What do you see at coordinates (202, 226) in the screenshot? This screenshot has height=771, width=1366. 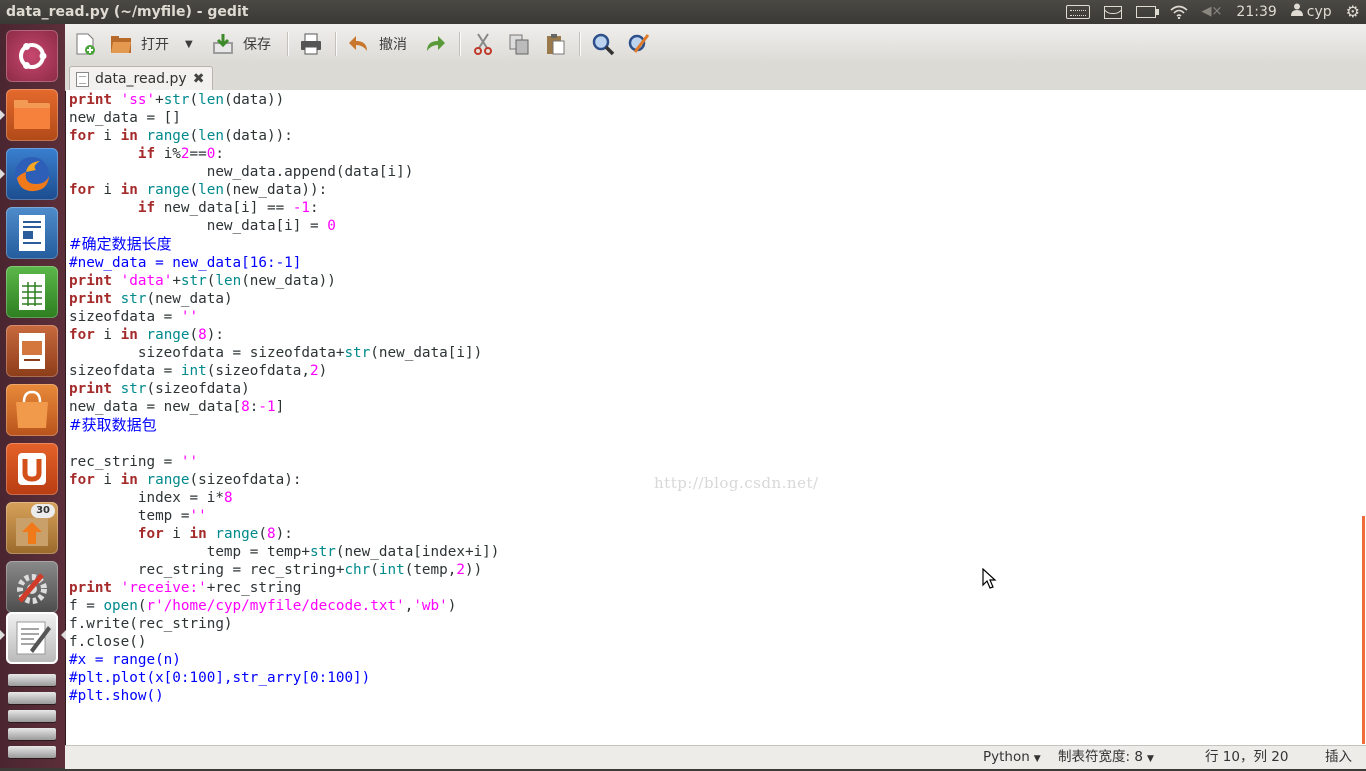 I see `code-line: new_data[i] = 0` at bounding box center [202, 226].